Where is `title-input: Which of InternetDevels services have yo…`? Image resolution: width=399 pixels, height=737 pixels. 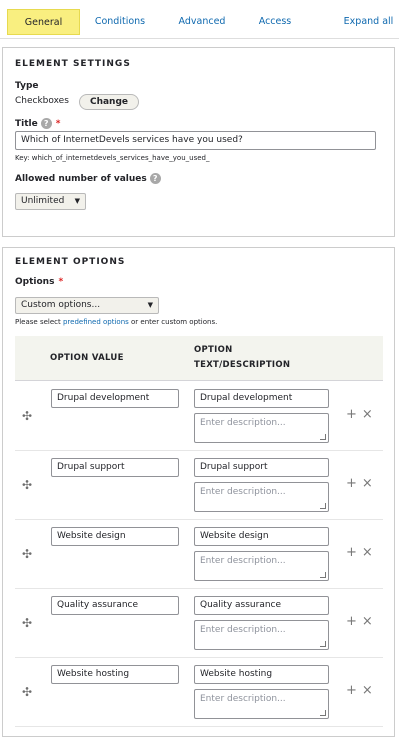
title-input: Which of InternetDevels services have yo… is located at coordinates (195, 140).